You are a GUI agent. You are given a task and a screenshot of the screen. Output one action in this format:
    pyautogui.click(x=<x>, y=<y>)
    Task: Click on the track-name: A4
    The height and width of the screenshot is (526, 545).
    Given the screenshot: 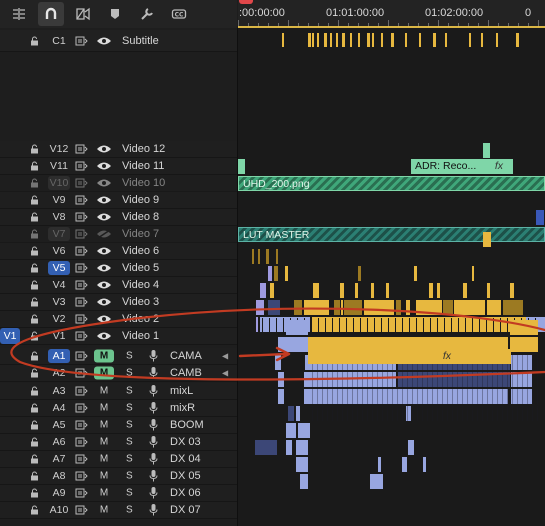 What is the action you would take?
    pyautogui.click(x=59, y=408)
    